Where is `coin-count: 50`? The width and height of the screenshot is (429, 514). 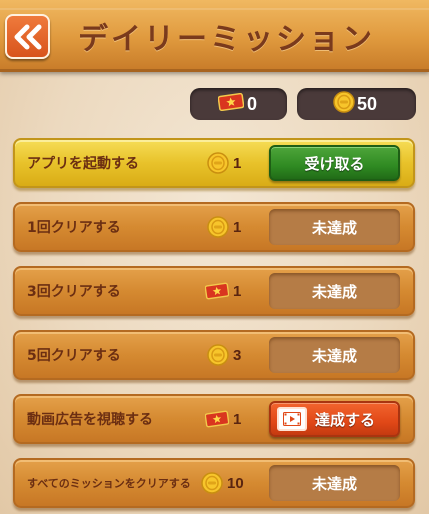 coin-count: 50 is located at coordinates (367, 103).